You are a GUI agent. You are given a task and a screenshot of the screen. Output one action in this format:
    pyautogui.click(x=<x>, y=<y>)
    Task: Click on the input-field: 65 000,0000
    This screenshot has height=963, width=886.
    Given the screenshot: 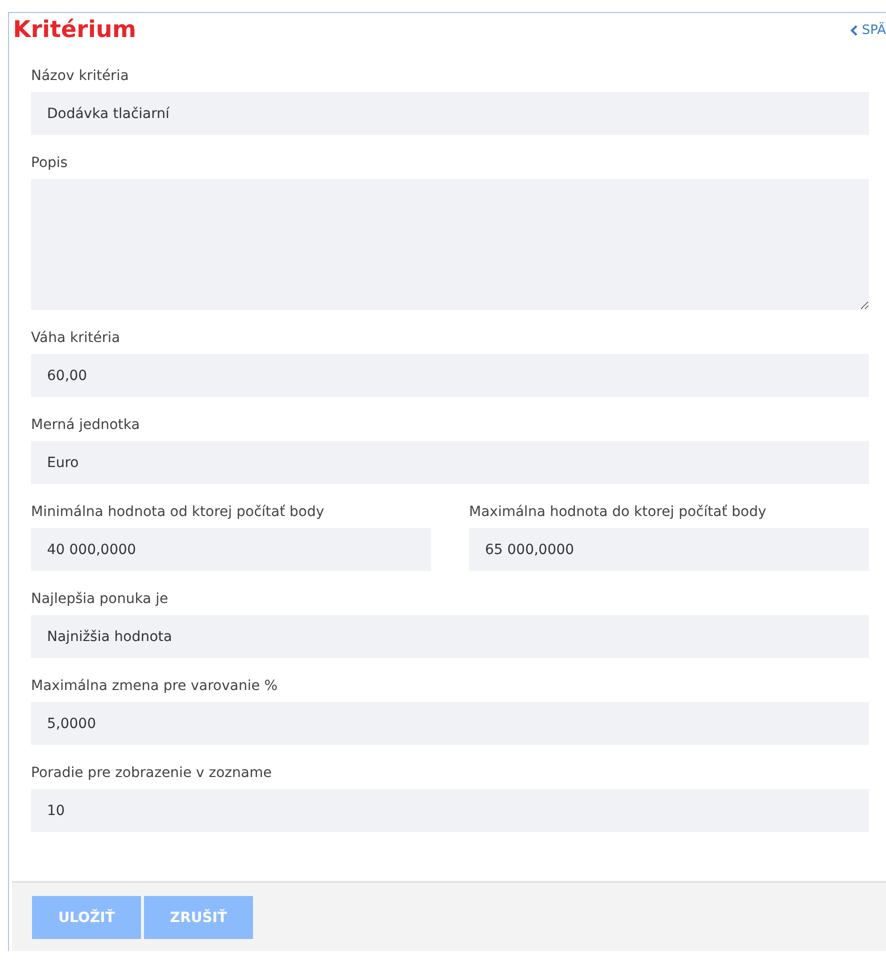 What is the action you would take?
    pyautogui.click(x=669, y=549)
    